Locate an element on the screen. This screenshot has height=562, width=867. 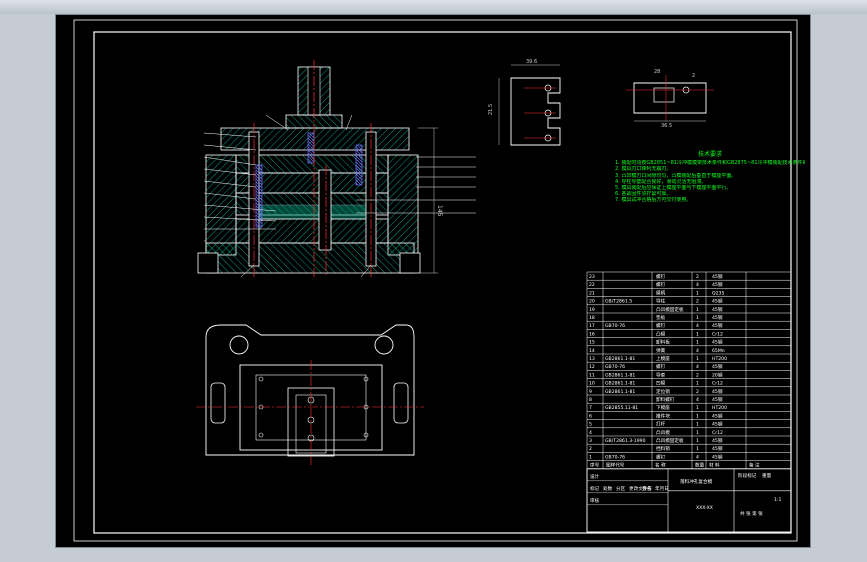
bom-cell-no: 17 is located at coordinates (592, 326).